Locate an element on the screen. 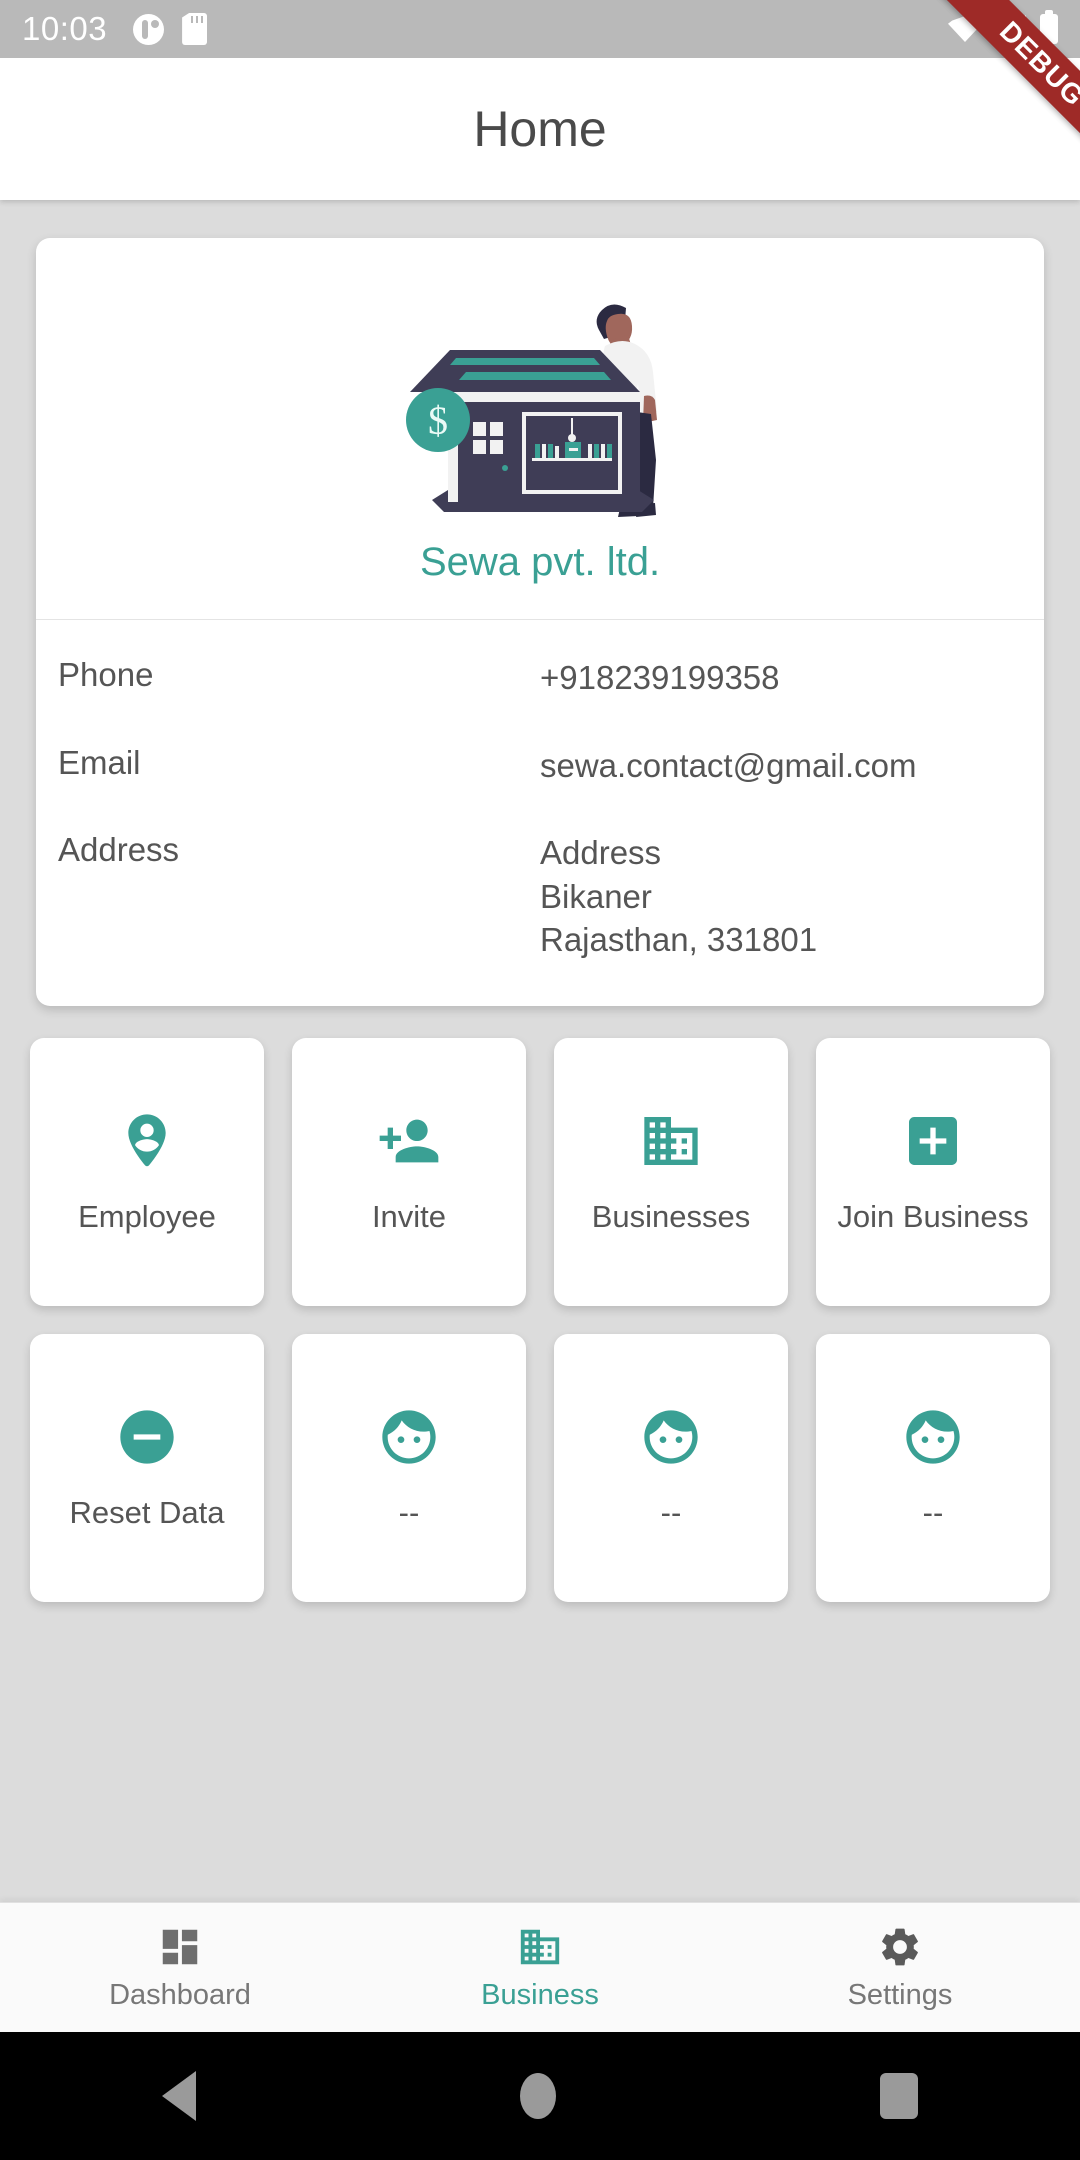 The width and height of the screenshot is (1080, 2160). tile-placeholder-2: -- is located at coordinates (671, 1467).